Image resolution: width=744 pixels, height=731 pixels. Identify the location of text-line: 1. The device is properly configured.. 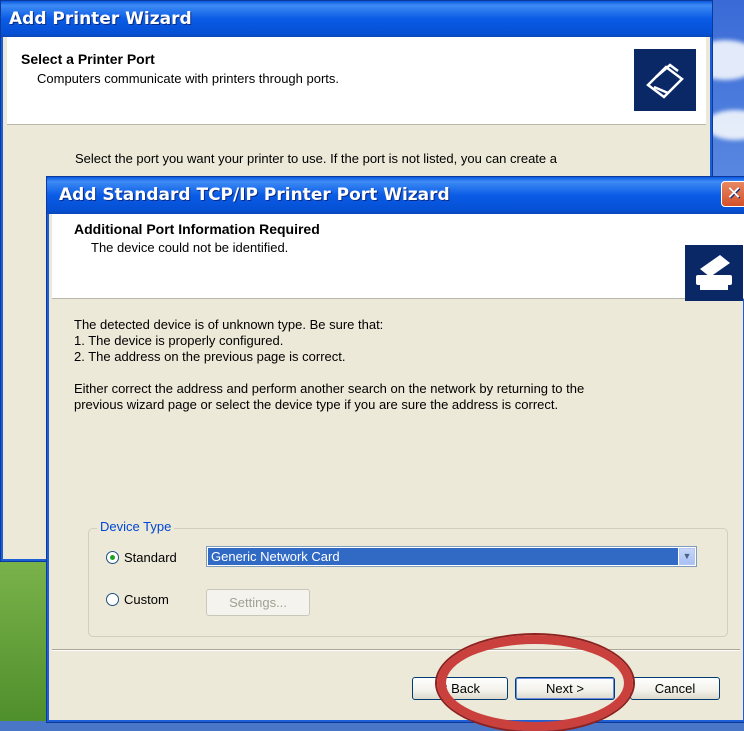
(179, 340).